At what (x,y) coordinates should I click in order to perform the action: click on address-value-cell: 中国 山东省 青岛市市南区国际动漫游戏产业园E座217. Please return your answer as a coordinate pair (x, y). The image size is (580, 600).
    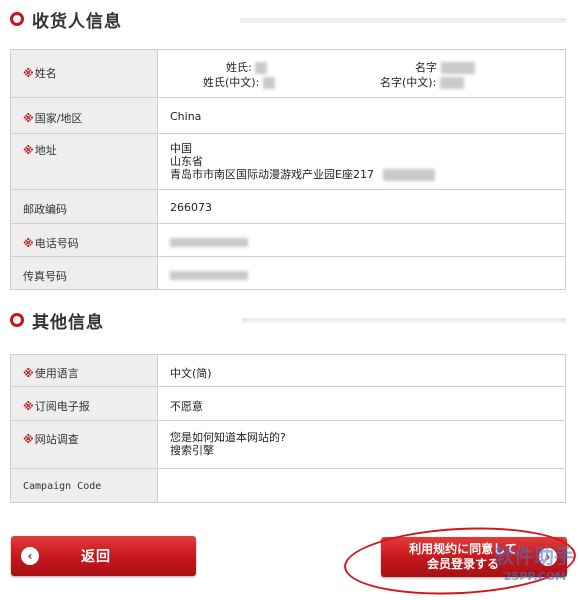
    Looking at the image, I should click on (361, 161).